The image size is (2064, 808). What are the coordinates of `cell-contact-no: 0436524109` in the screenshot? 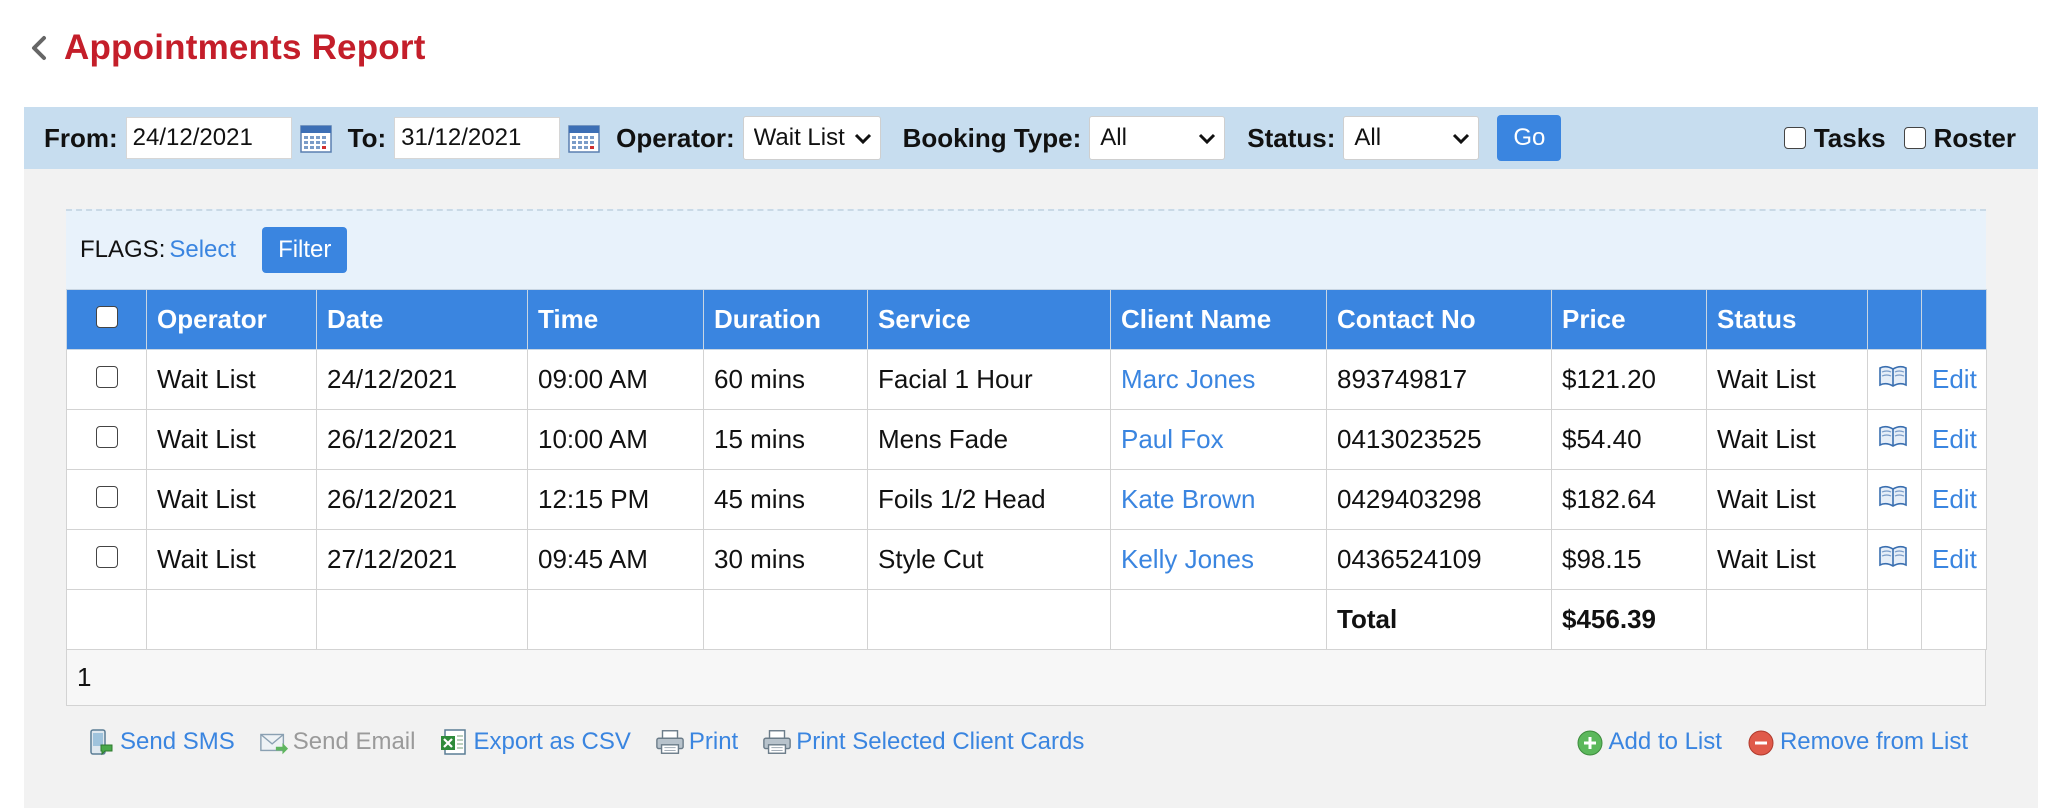 It's located at (1439, 559).